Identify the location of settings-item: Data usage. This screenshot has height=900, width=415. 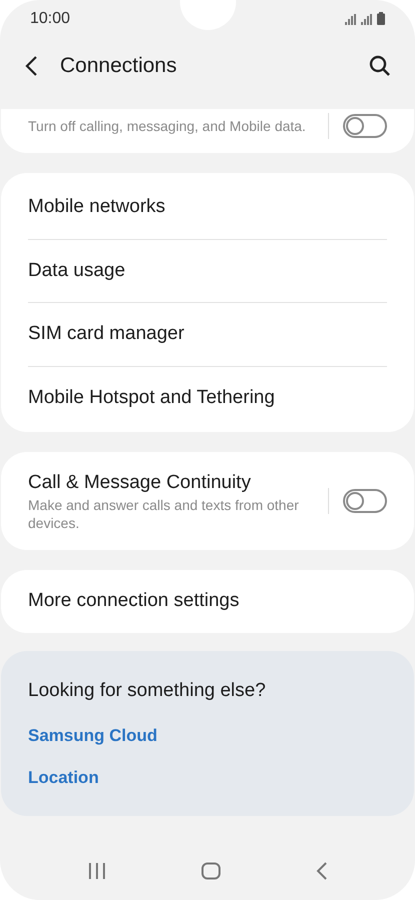
(207, 271).